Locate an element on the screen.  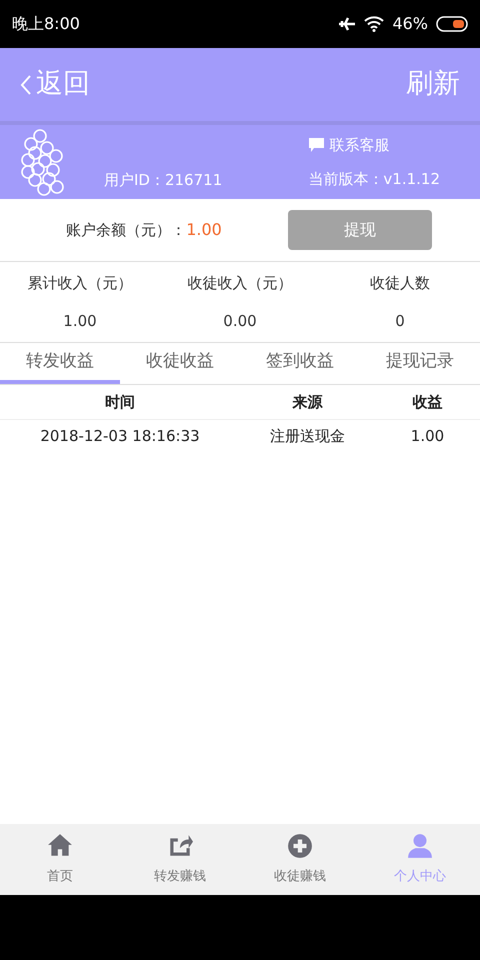
stat-value: 1.00 is located at coordinates (80, 321).